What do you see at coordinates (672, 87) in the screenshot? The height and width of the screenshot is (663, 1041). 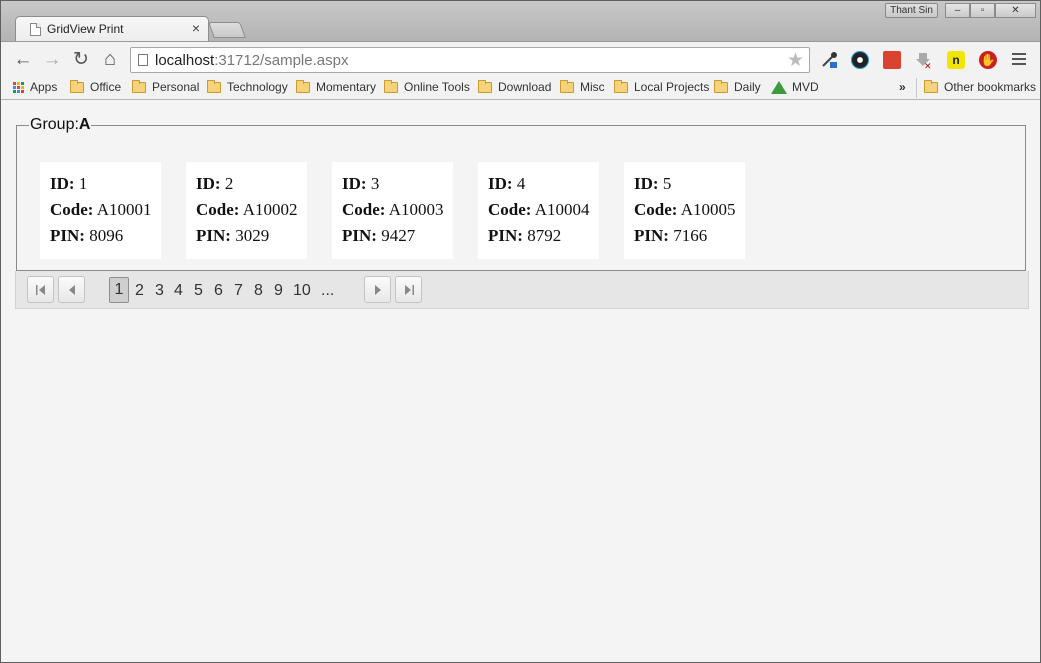 I see `bookmark-label: Local Projects` at bounding box center [672, 87].